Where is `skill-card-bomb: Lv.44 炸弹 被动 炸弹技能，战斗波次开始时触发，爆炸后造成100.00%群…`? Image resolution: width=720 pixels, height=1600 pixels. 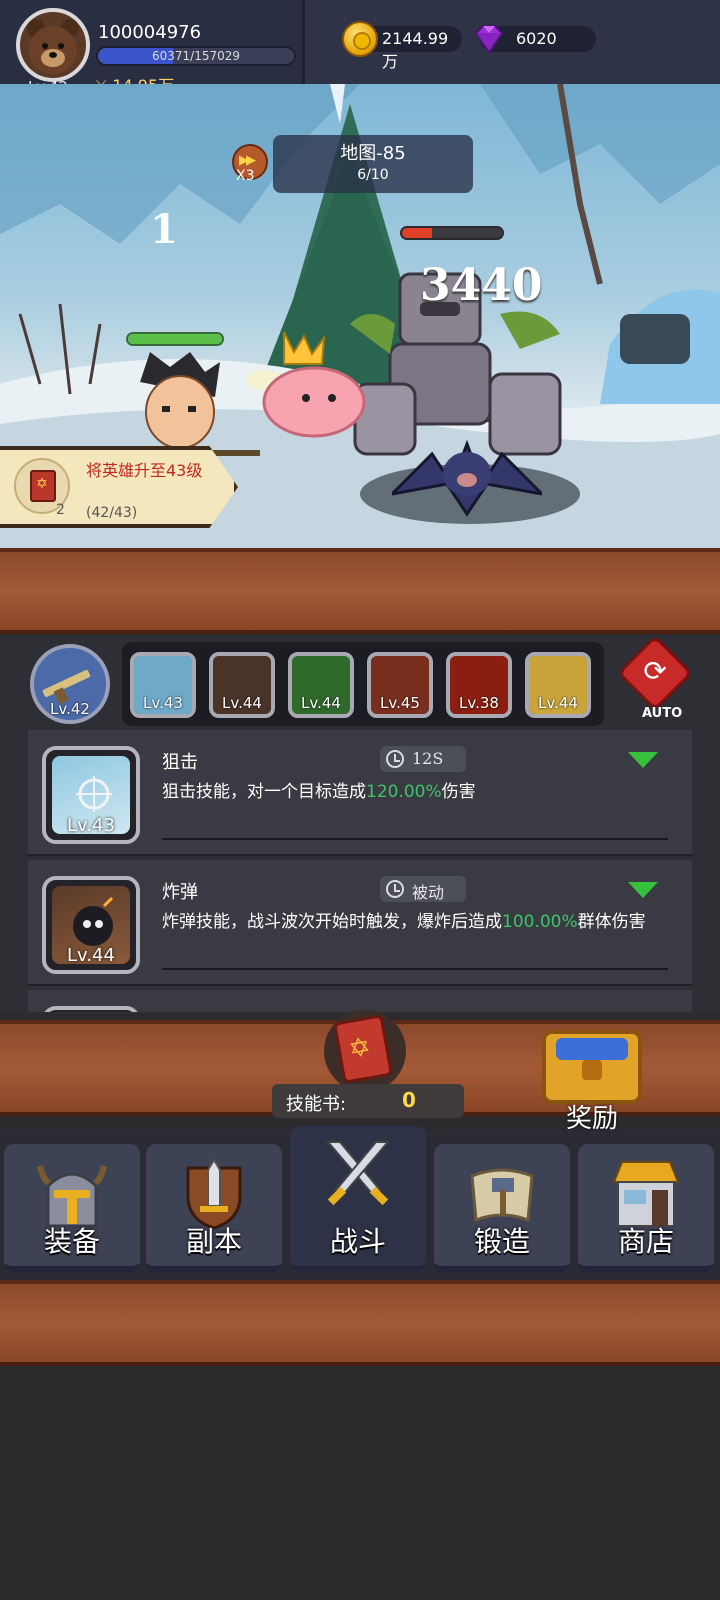 skill-card-bomb: Lv.44 炸弹 被动 炸弹技能，战斗波次开始时触发，爆炸后造成100.00%群… is located at coordinates (360, 923).